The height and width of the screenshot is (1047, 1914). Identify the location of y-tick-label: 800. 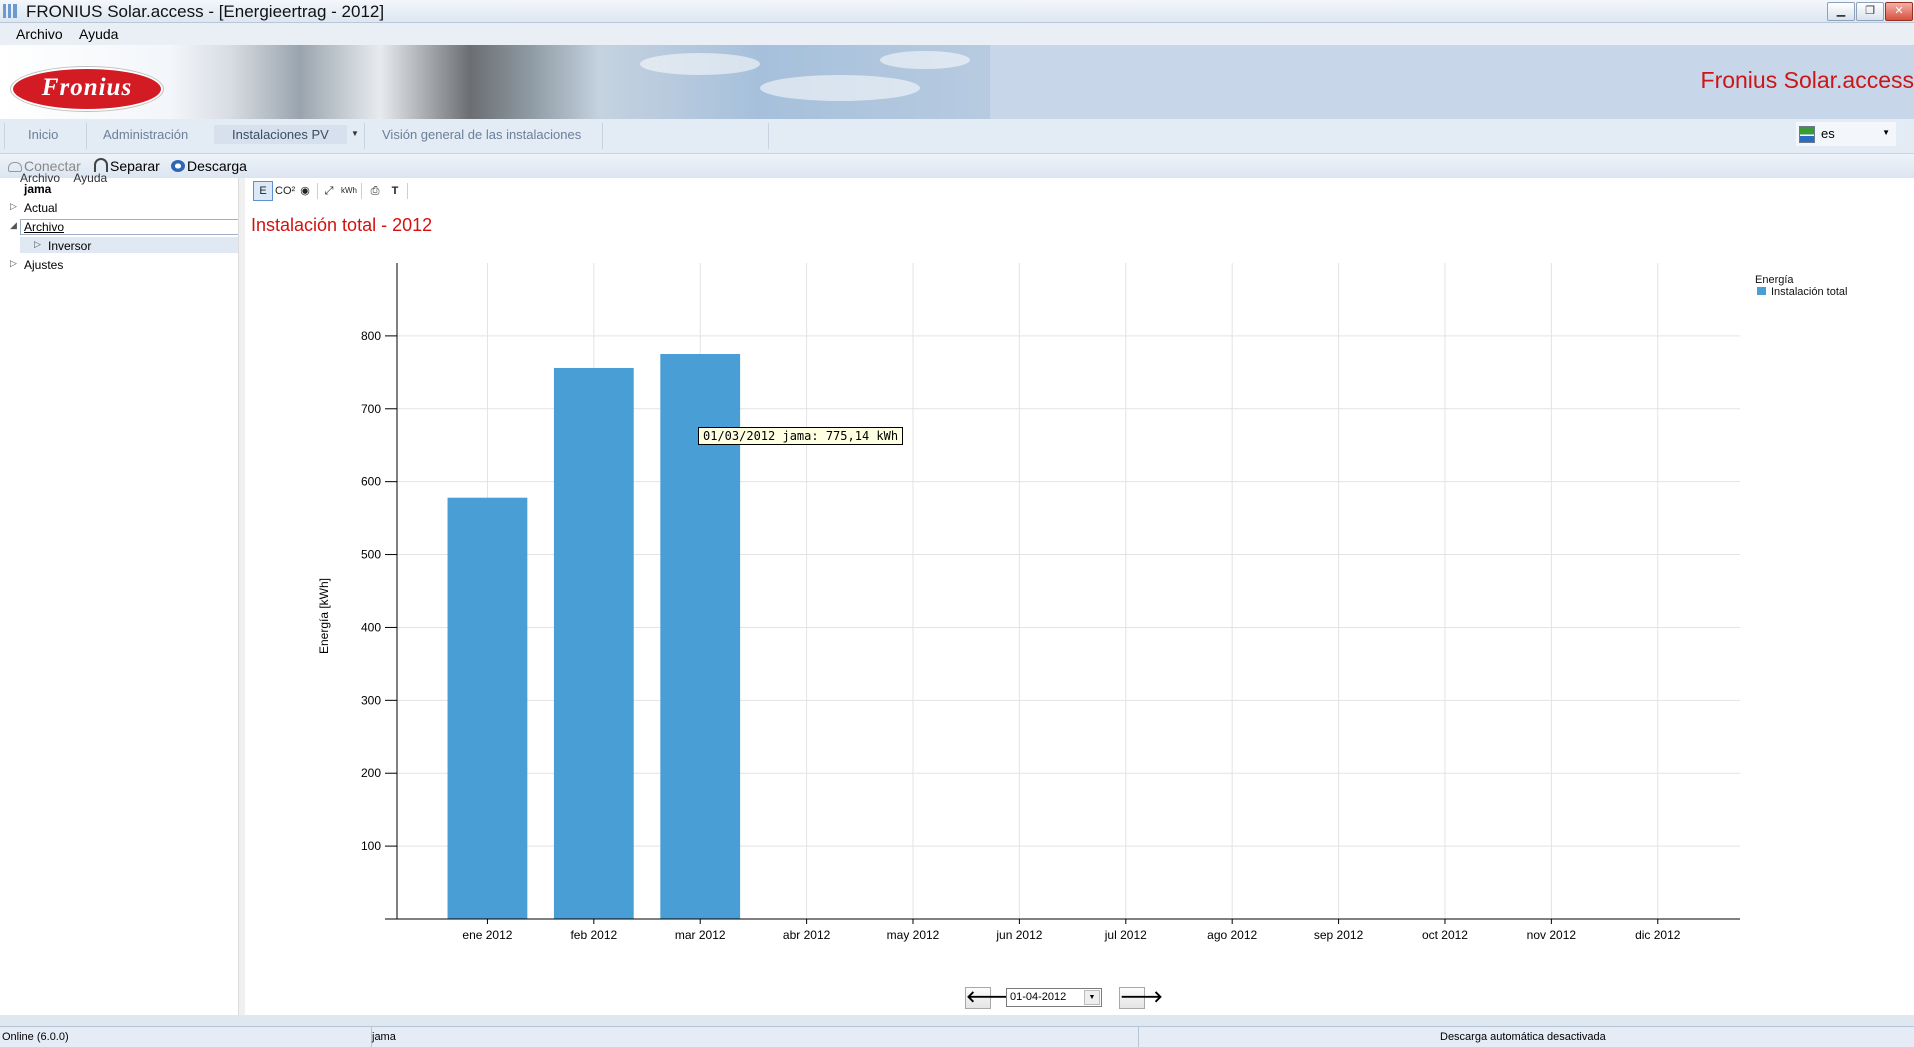
(371, 336).